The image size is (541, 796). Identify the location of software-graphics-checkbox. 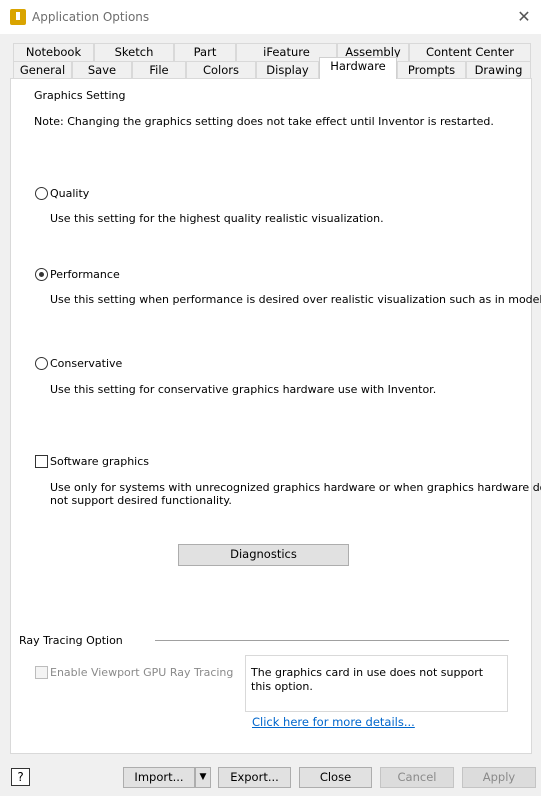
(41, 461).